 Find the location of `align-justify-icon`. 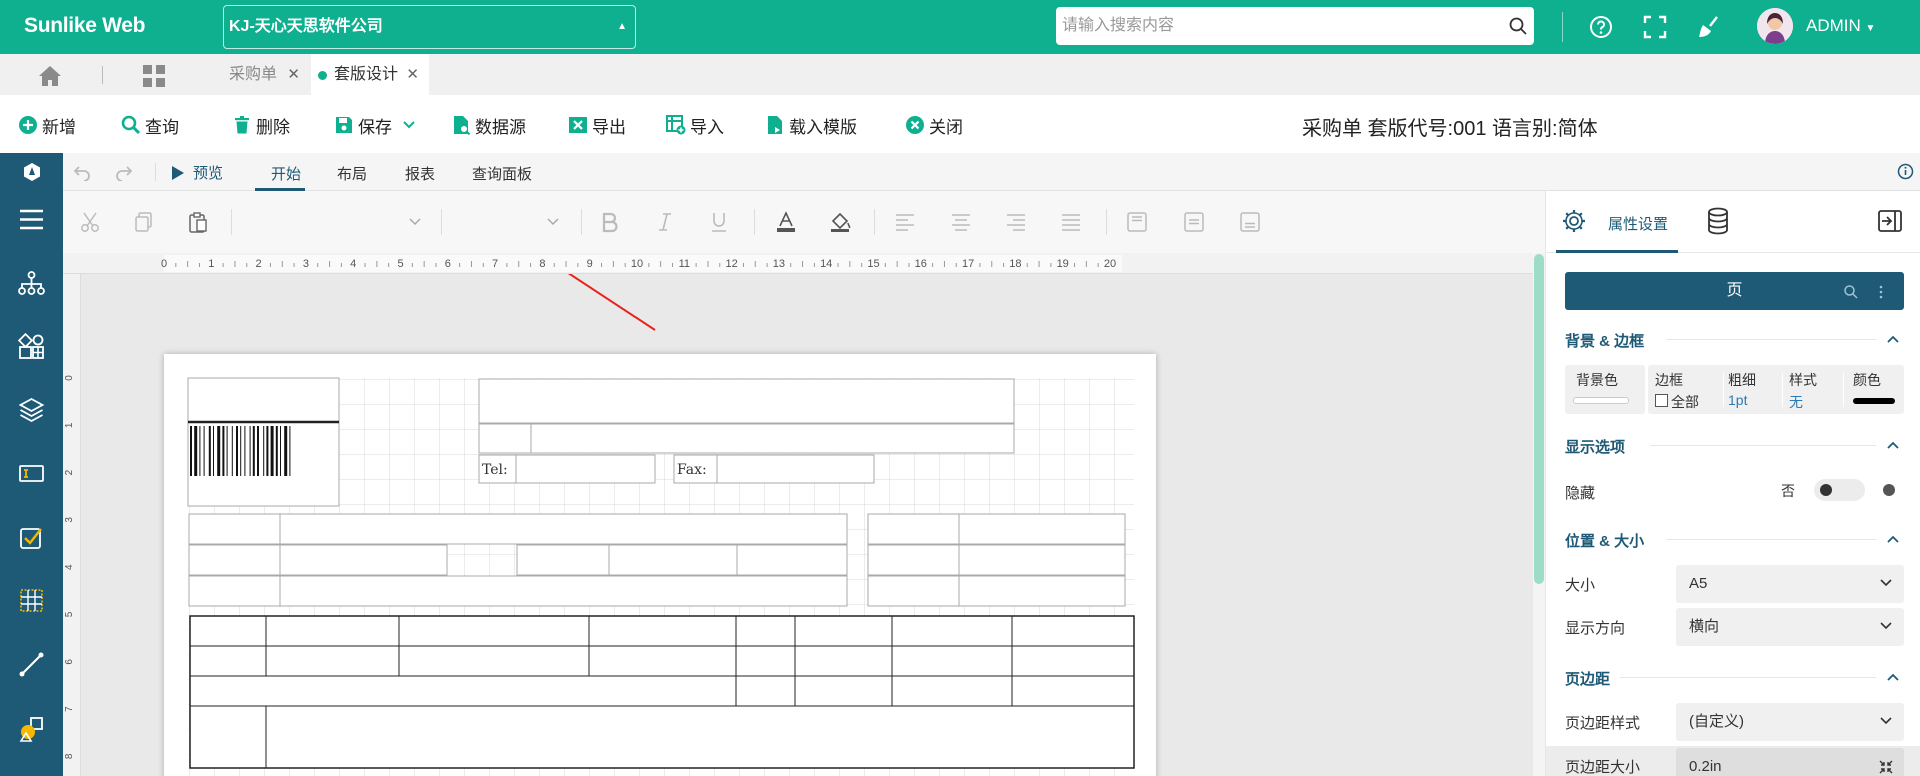

align-justify-icon is located at coordinates (1071, 222).